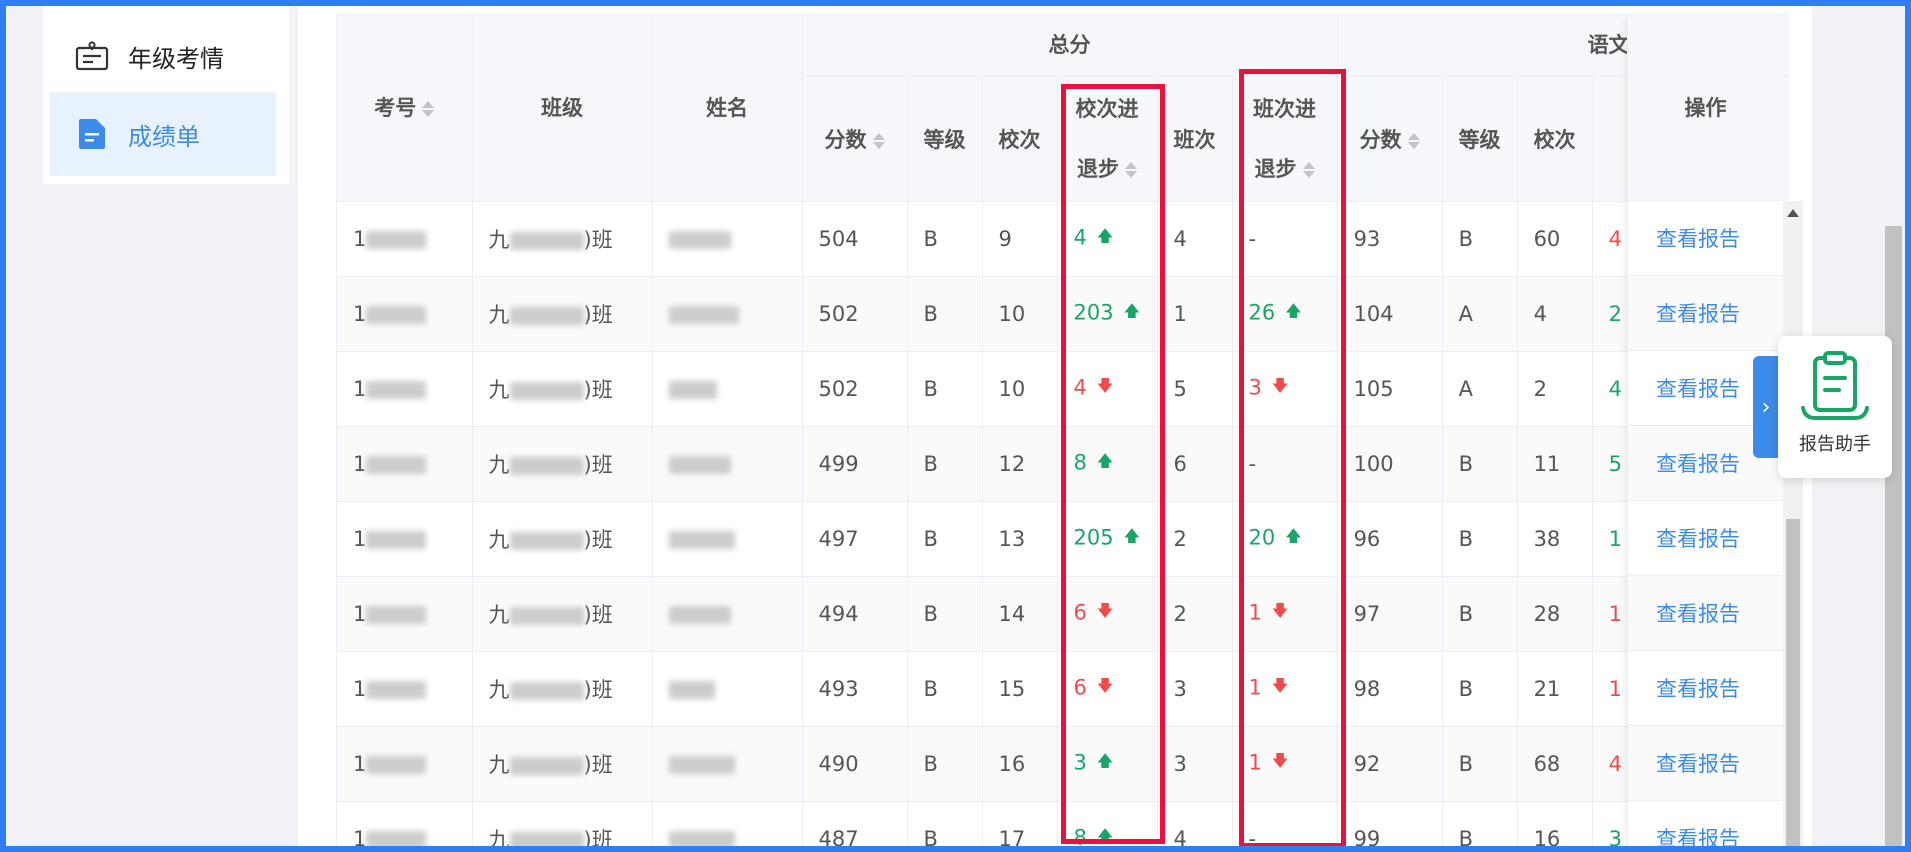 This screenshot has height=852, width=1911. What do you see at coordinates (1285, 239) in the screenshot?
I see `cell-class-progress: -` at bounding box center [1285, 239].